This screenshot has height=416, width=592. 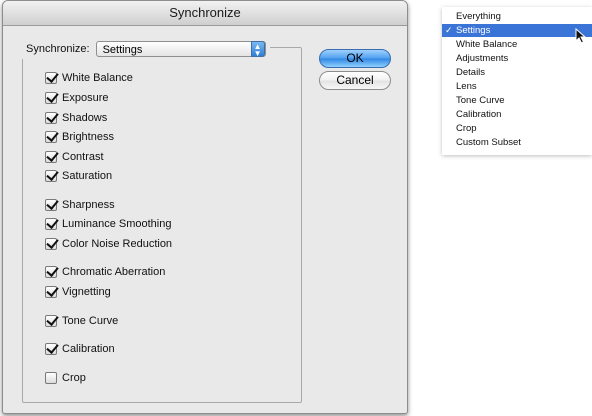 What do you see at coordinates (487, 44) in the screenshot?
I see `menu-item-label: White Balance` at bounding box center [487, 44].